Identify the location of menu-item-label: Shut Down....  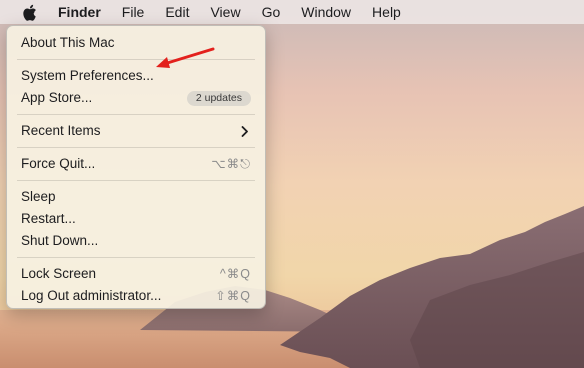
(60, 240).